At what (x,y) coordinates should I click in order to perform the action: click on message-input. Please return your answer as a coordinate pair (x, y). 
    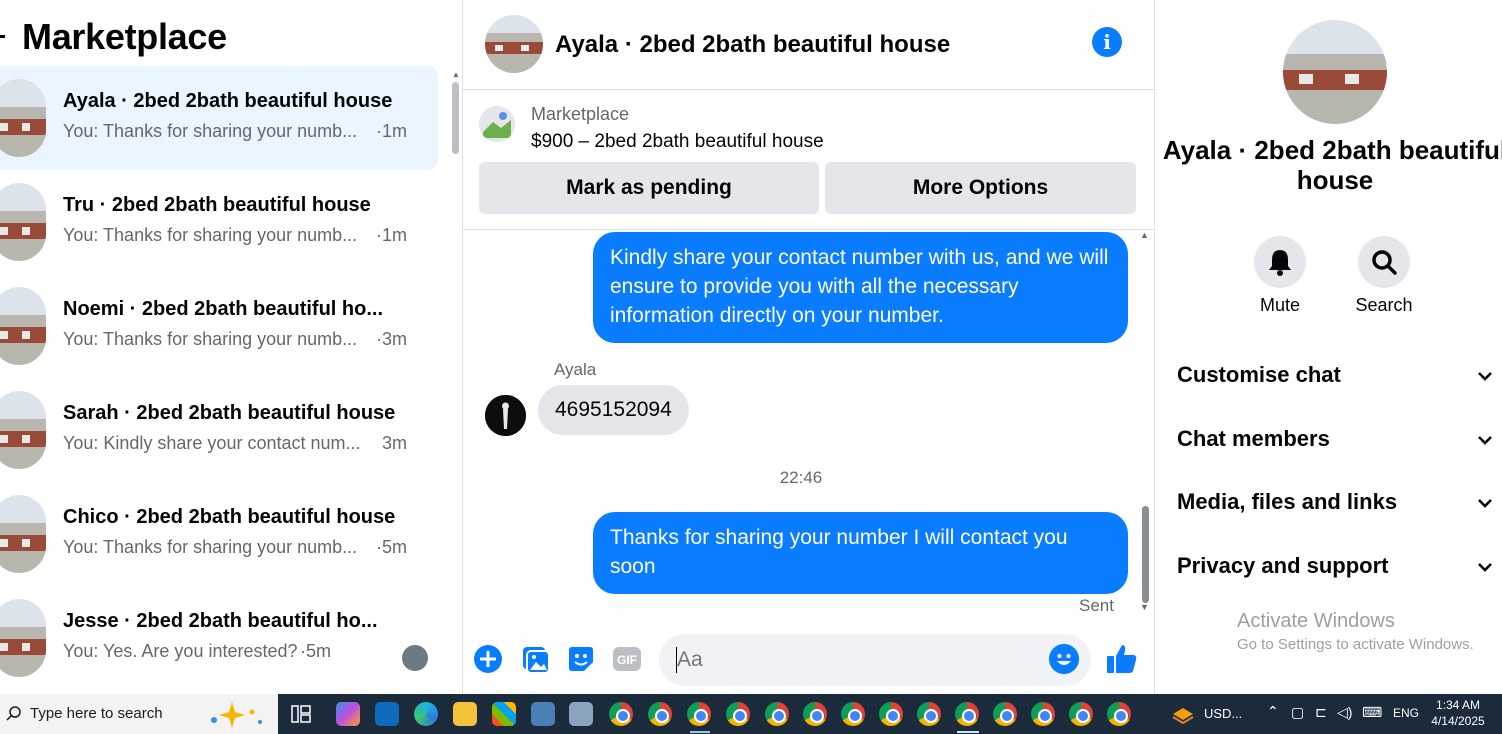
    Looking at the image, I should click on (857, 660).